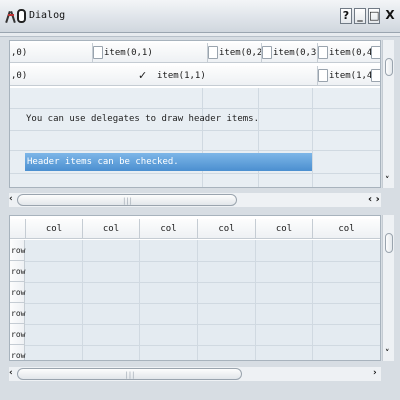 The image size is (400, 400). Describe the element at coordinates (200, 35) in the screenshot. I see `toolbar-separator` at that location.